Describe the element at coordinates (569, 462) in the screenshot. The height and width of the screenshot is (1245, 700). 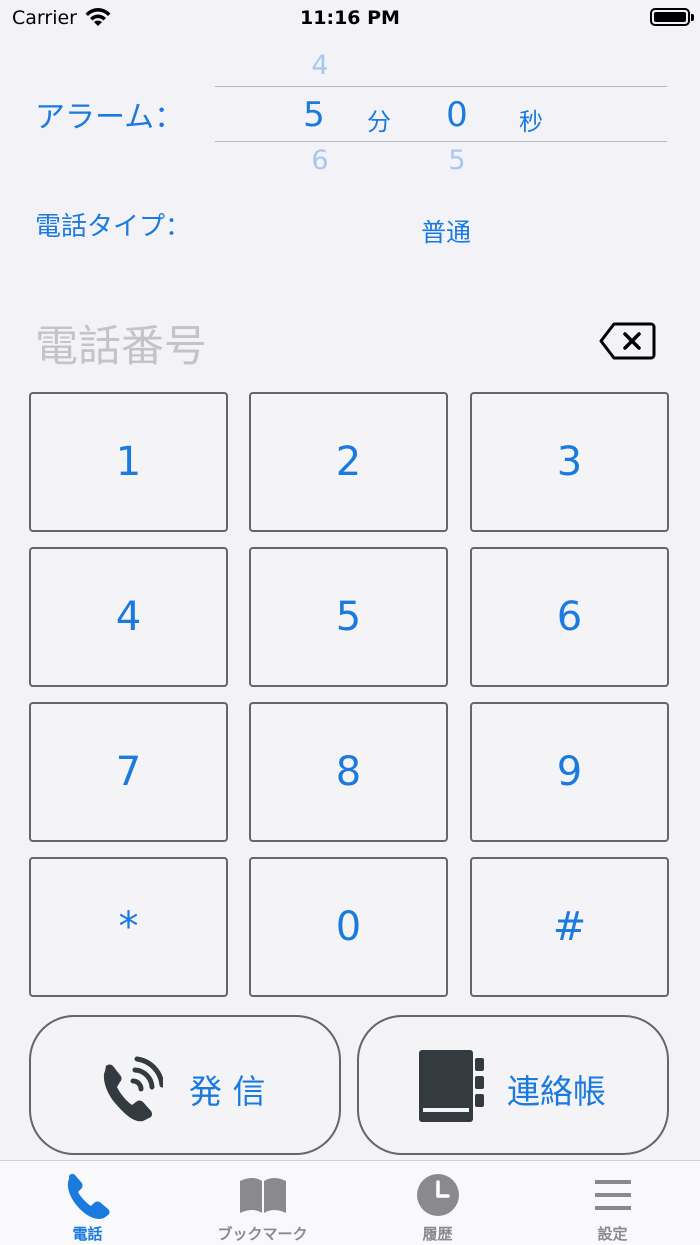
I see `key-3: 3` at that location.